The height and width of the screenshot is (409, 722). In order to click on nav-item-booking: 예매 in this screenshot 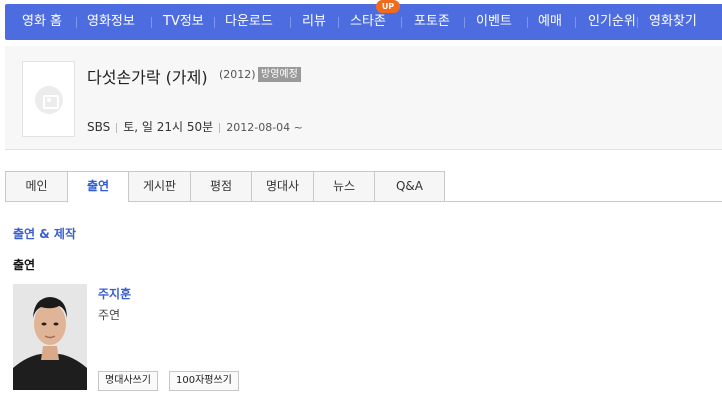, I will do `click(550, 22)`.